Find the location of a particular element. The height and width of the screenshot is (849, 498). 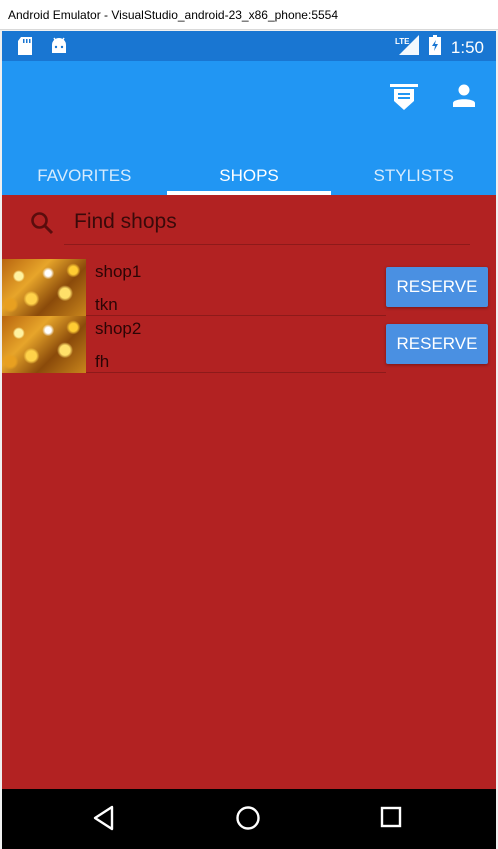

shop-address: tkn is located at coordinates (106, 304).